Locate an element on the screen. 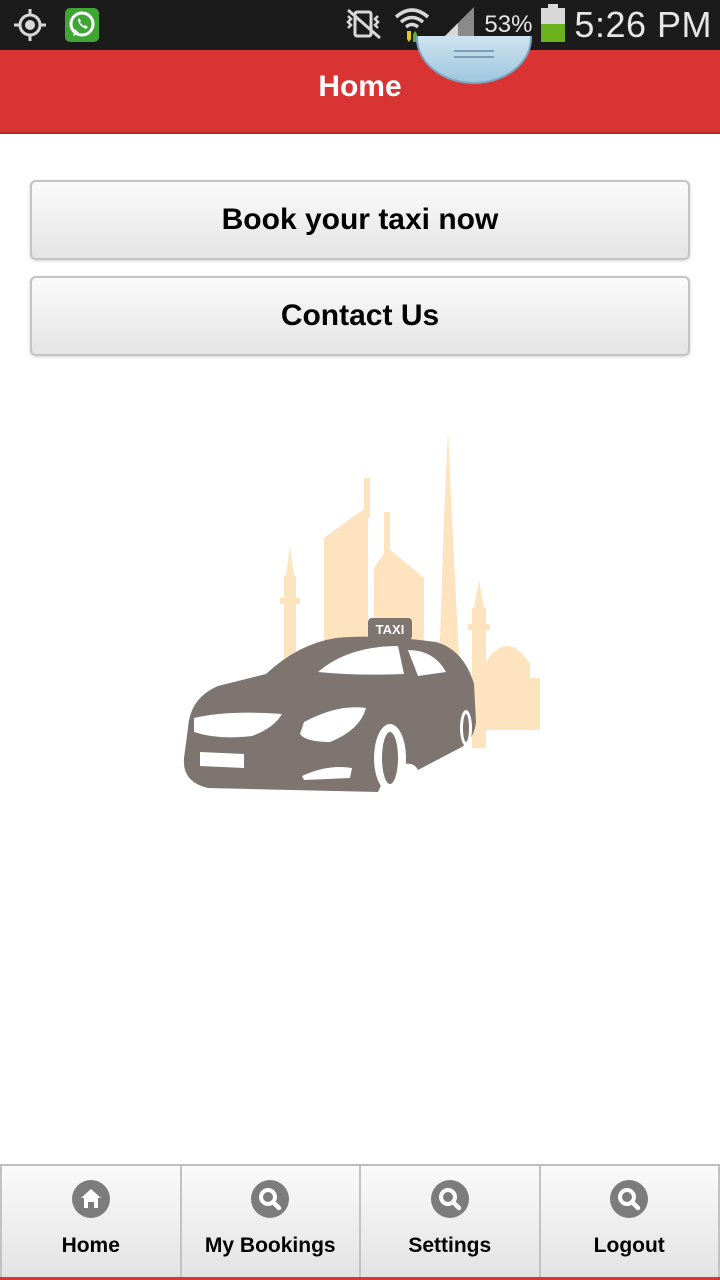  taxi-car-graphic: TAXI is located at coordinates (329, 705).